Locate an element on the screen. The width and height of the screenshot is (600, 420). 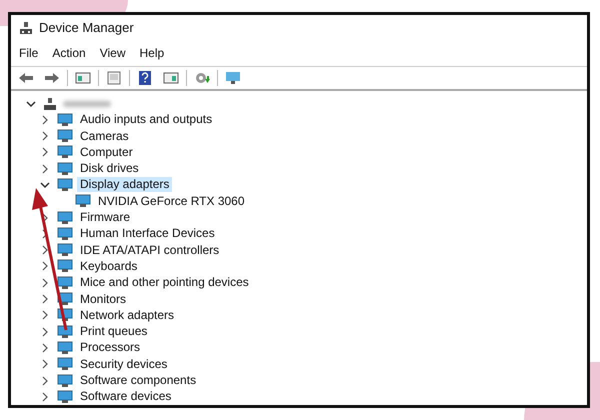
help-icon is located at coordinates (145, 78).